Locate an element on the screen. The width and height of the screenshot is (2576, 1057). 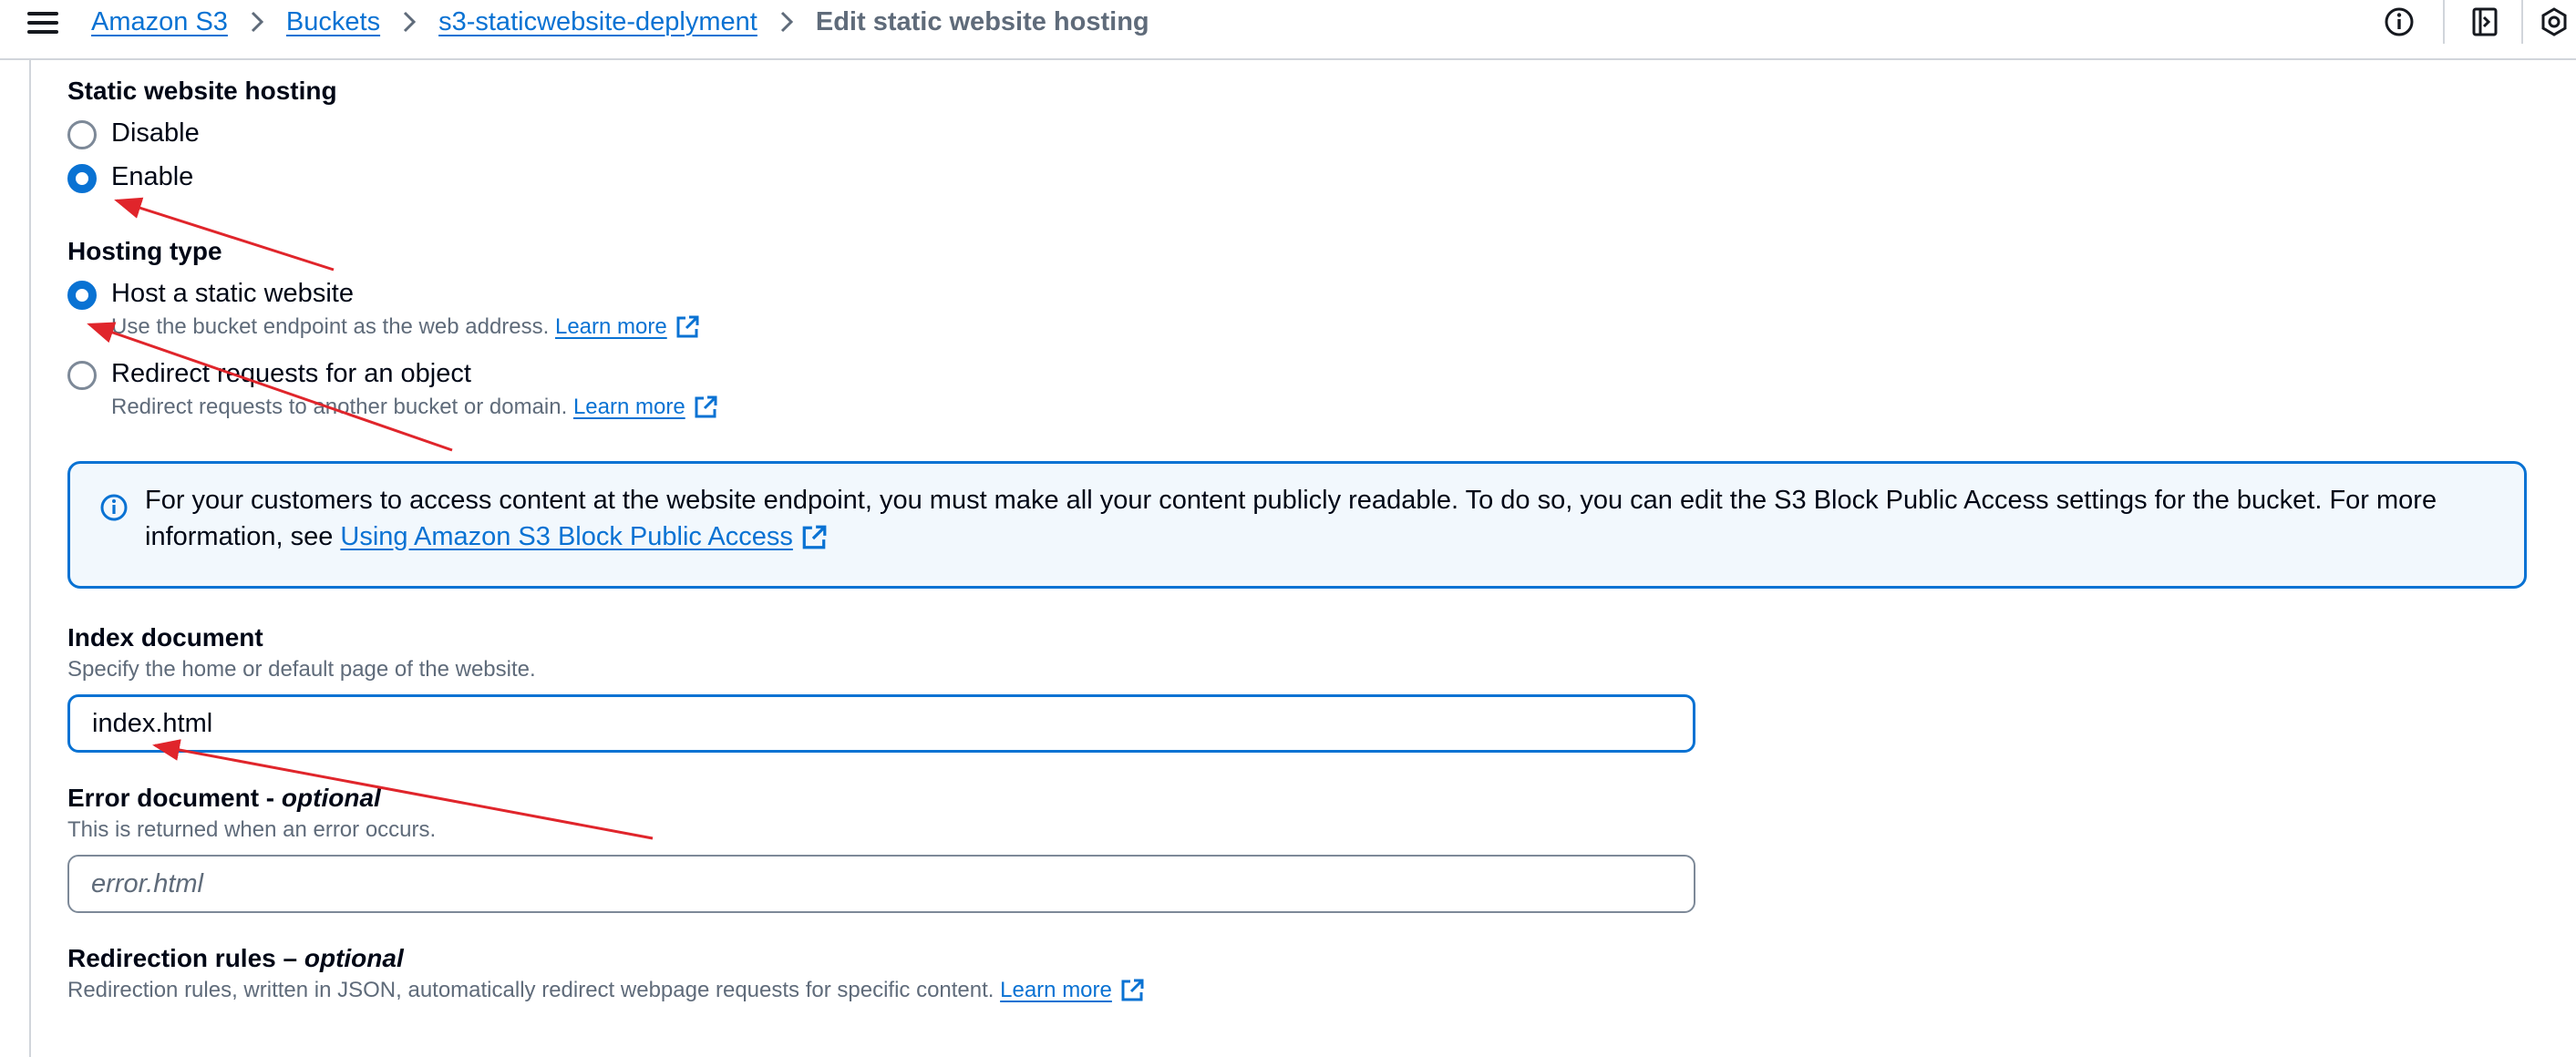
hexagon-icon is located at coordinates (2554, 22).